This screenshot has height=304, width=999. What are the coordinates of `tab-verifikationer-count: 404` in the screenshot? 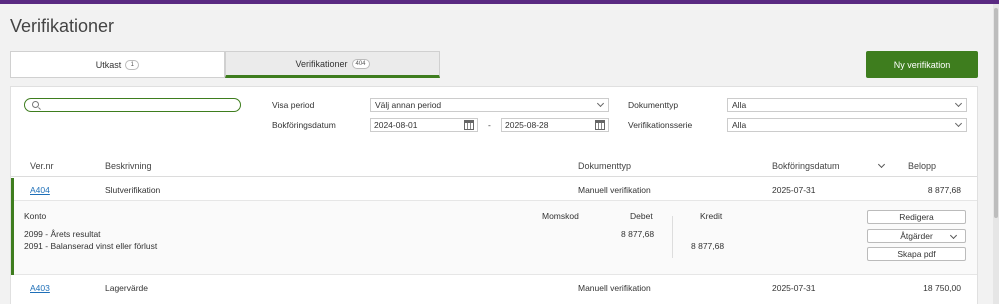 It's located at (360, 63).